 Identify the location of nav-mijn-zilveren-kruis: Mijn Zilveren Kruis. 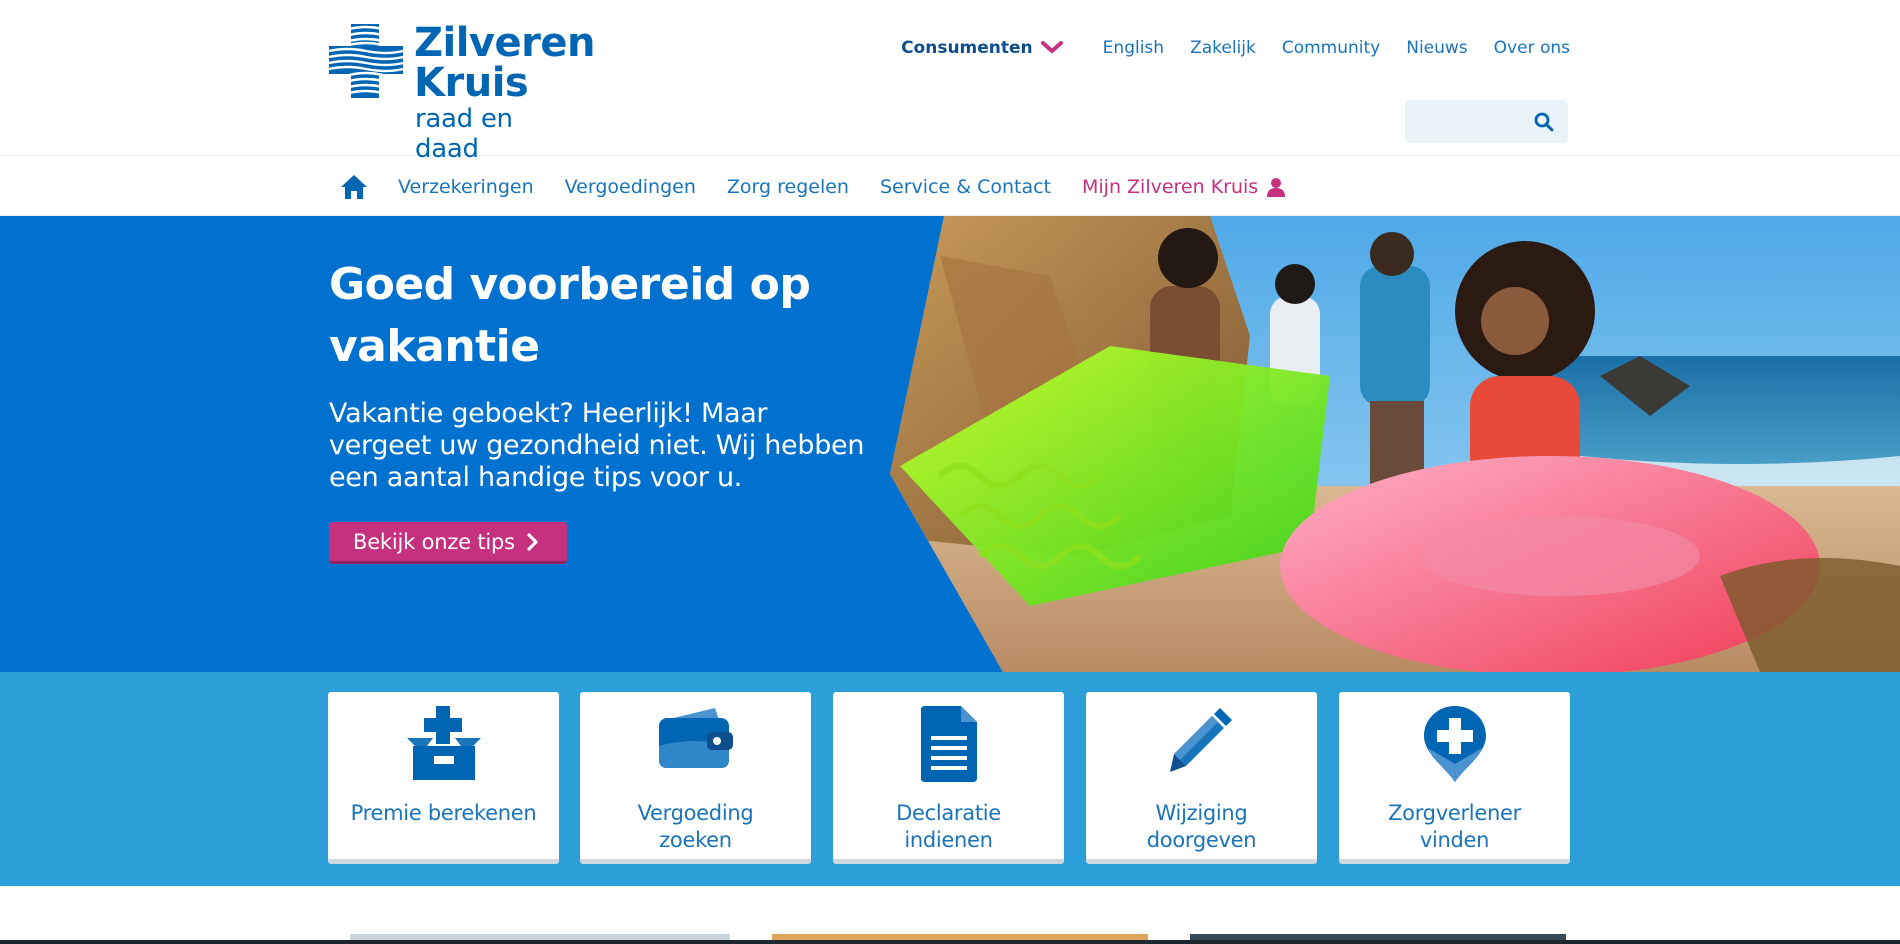
(1184, 187).